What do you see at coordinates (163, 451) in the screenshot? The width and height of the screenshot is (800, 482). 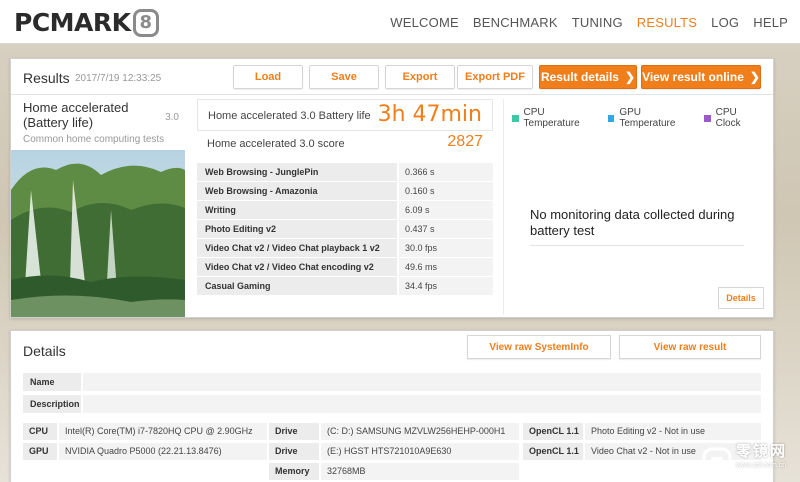 I see `gpu-value: NVIDIA Quadro P5000 (22.21.13.8476)` at bounding box center [163, 451].